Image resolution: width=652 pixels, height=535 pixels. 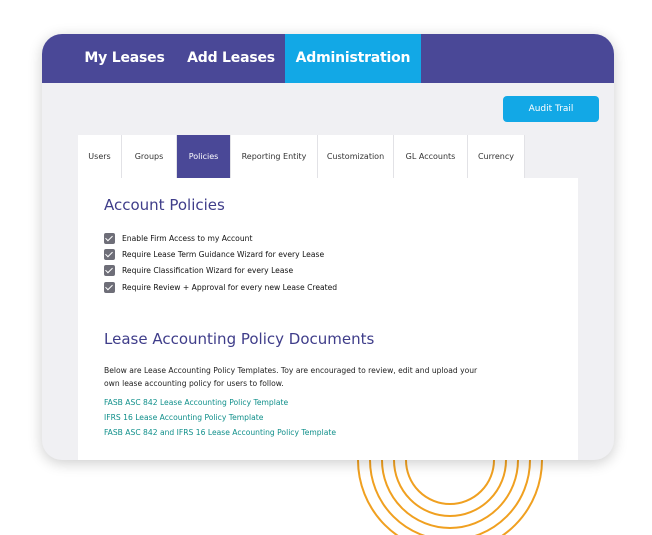 What do you see at coordinates (183, 417) in the screenshot?
I see `doc-link-ifrs-16: IFRS 16 Lease Accounting Policy Template` at bounding box center [183, 417].